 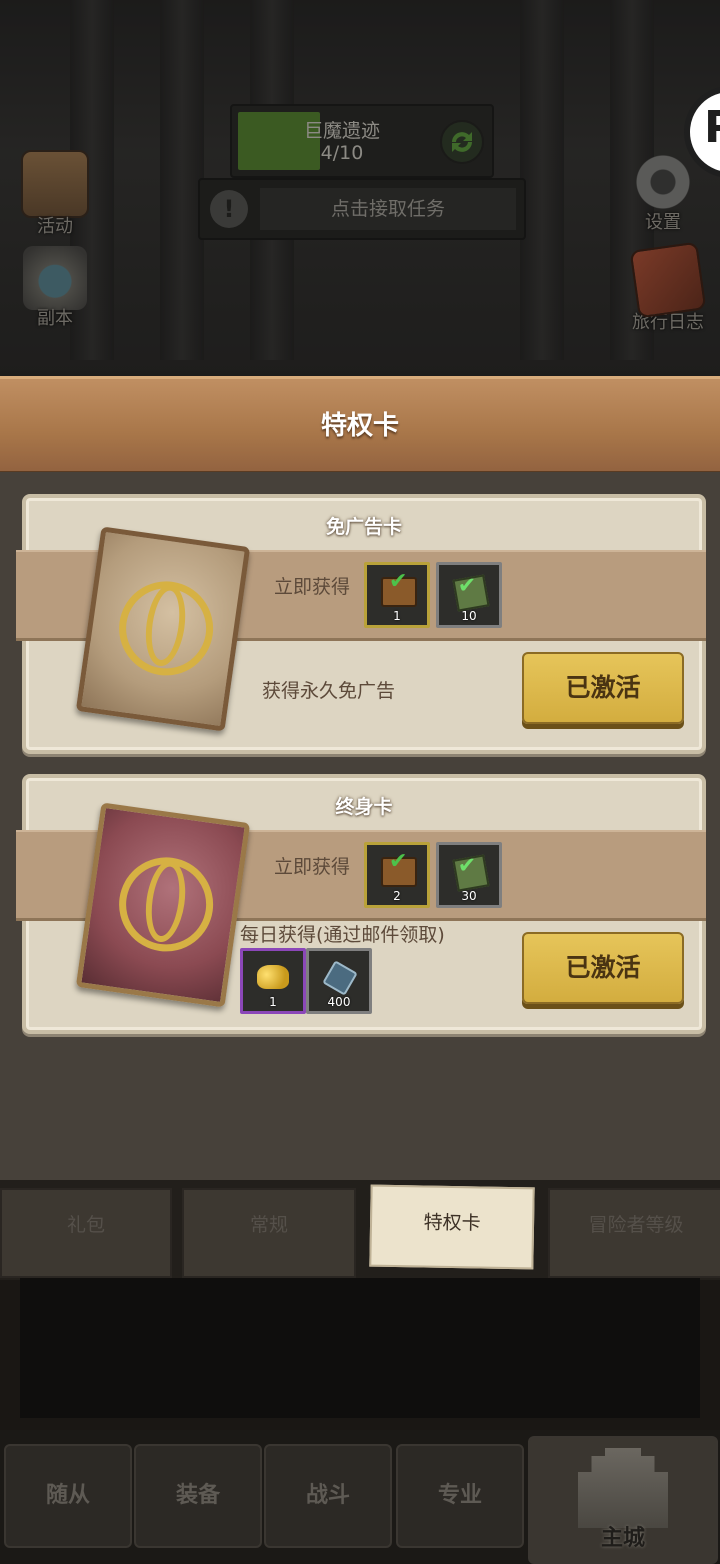 I want to click on log-area, so click(x=360, y=1348).